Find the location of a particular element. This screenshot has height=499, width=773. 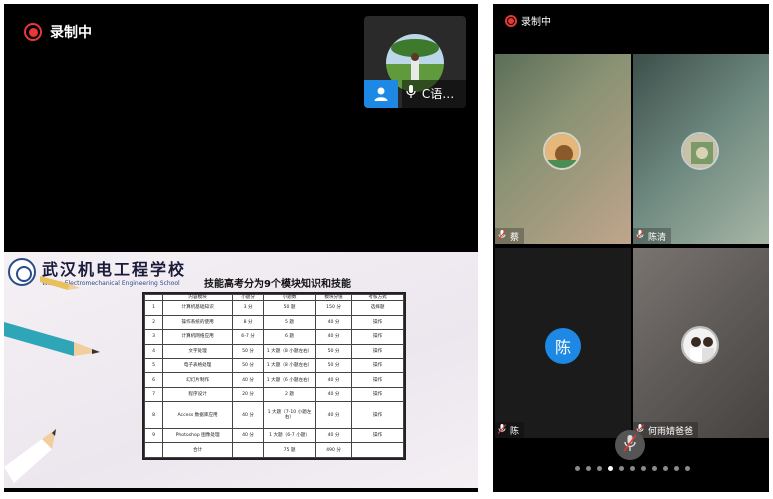

table-cell: 2 is located at coordinates (153, 322).